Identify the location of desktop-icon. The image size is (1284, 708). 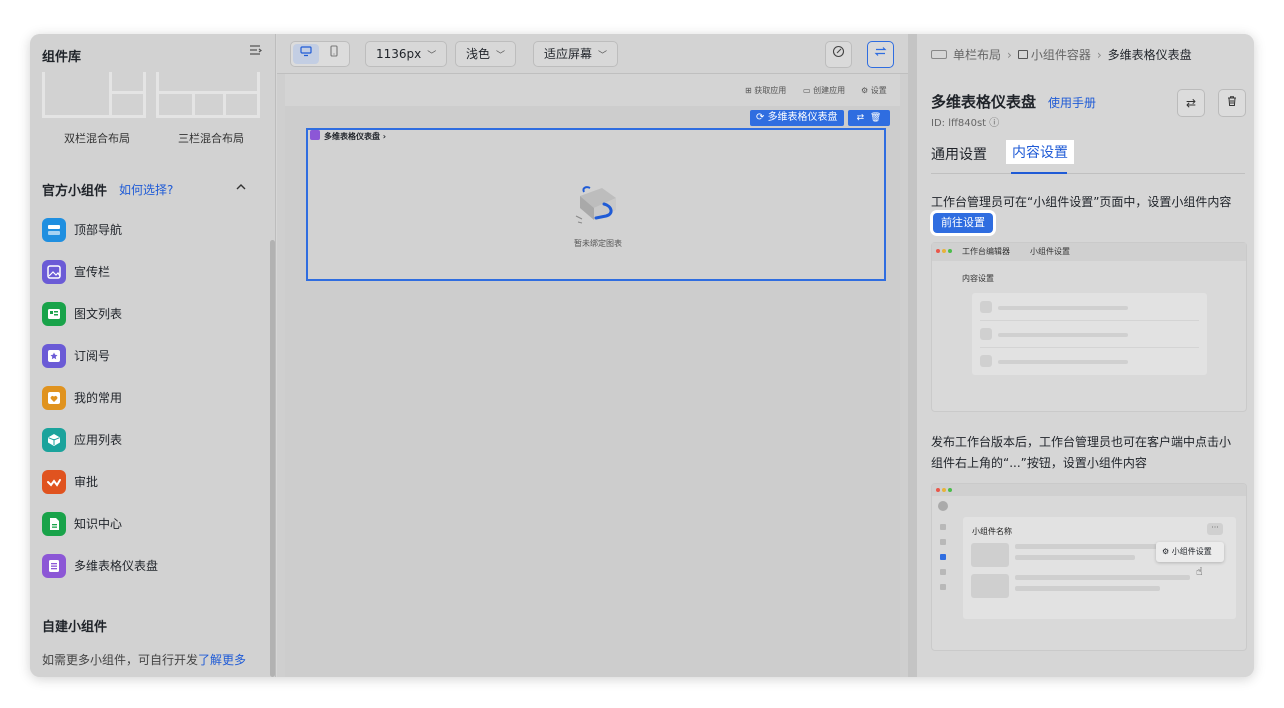
(306, 51).